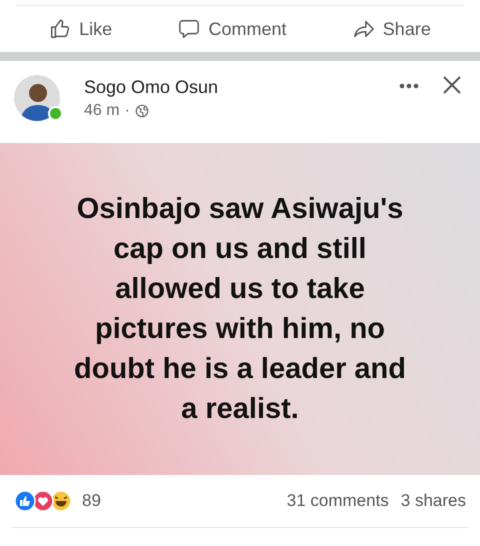 The image size is (480, 546). I want to click on comment-button: Comment, so click(232, 29).